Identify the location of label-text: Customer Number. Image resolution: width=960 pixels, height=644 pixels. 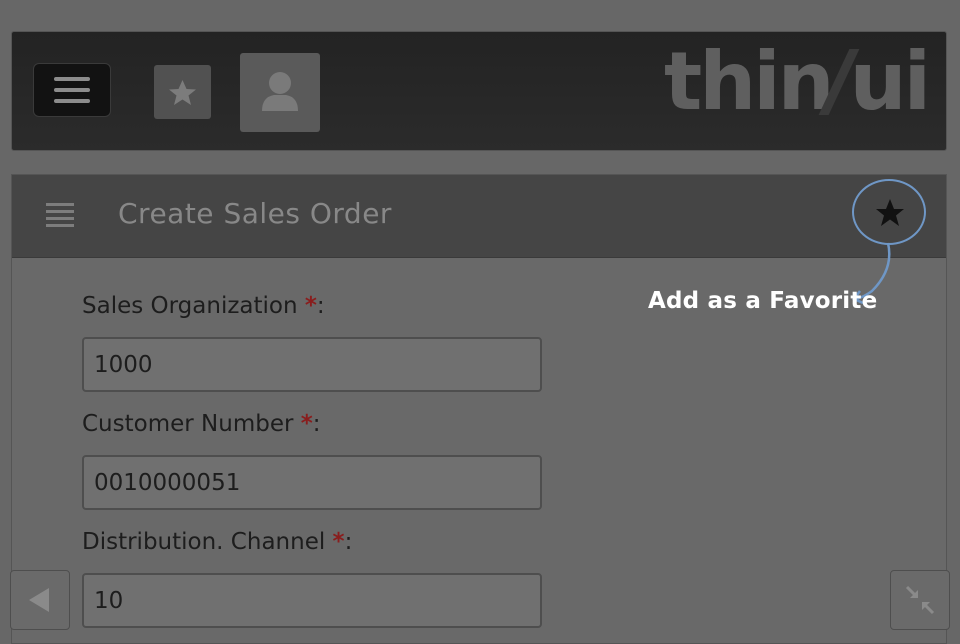
(188, 424).